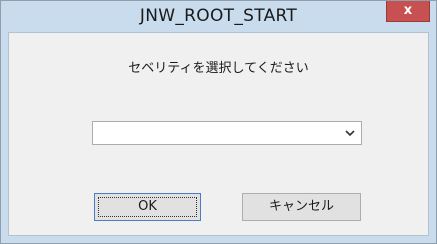 This screenshot has width=437, height=244. I want to click on ok-button: OK, so click(147, 207).